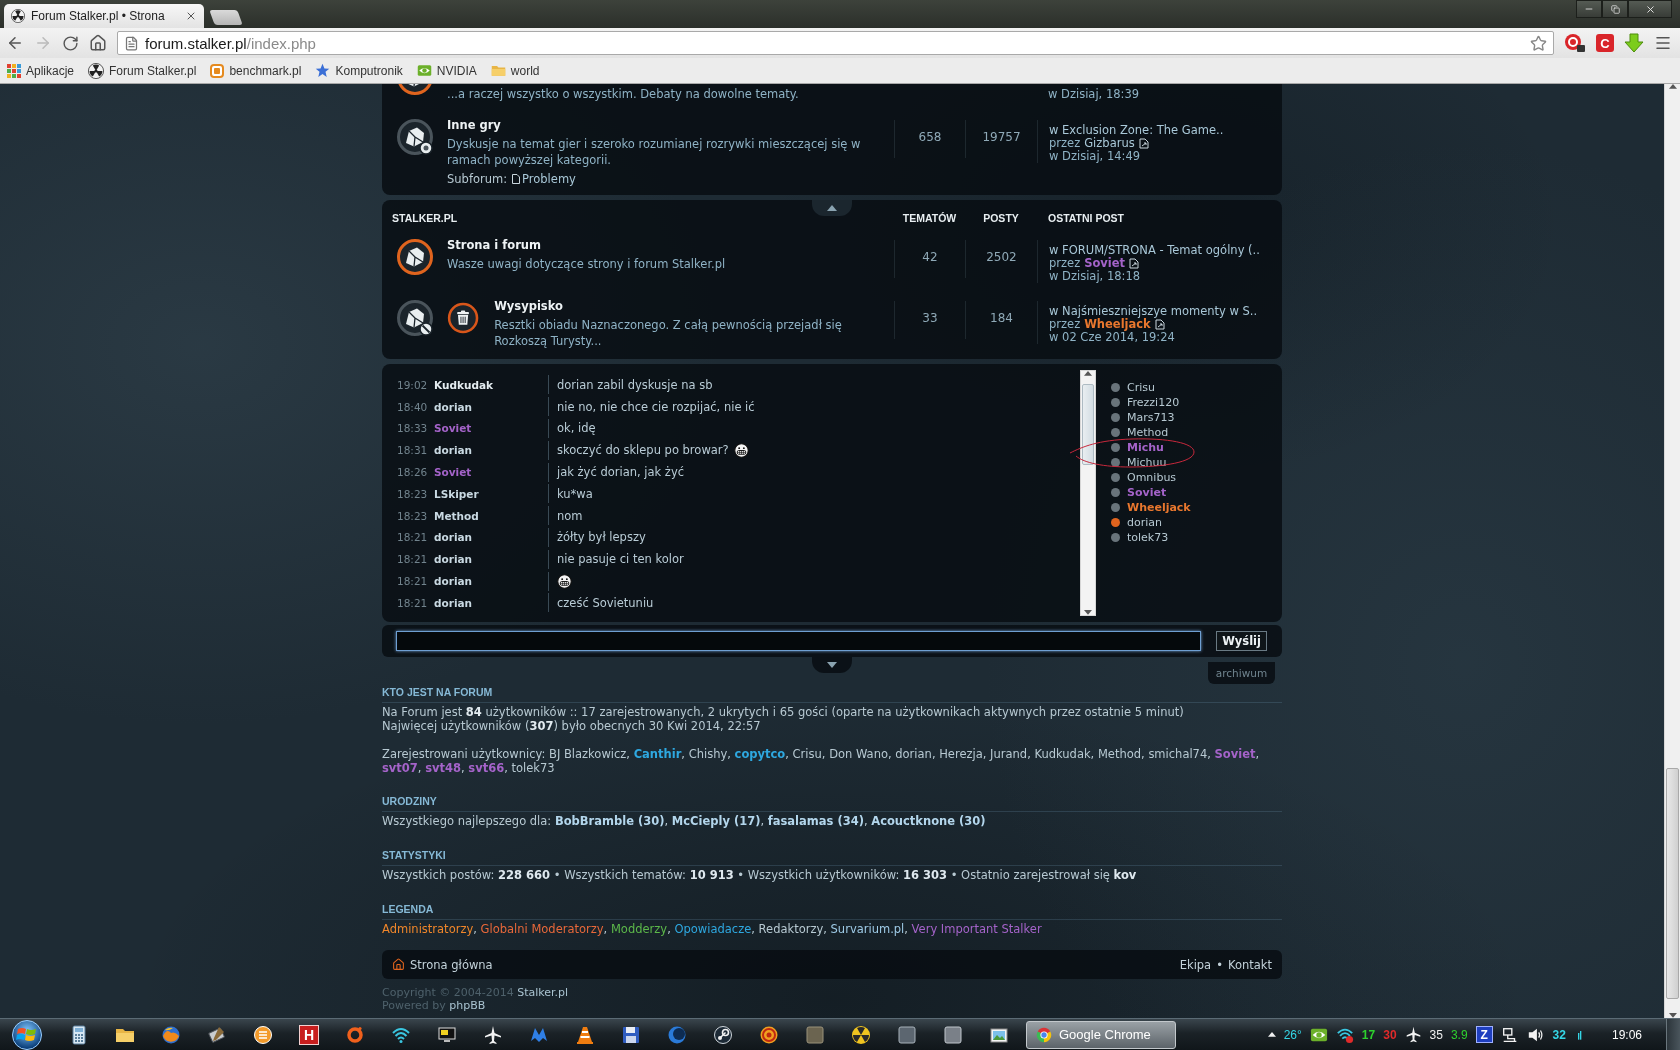 This screenshot has width=1680, height=1050. Describe the element at coordinates (799, 641) in the screenshot. I see `chat-input` at that location.